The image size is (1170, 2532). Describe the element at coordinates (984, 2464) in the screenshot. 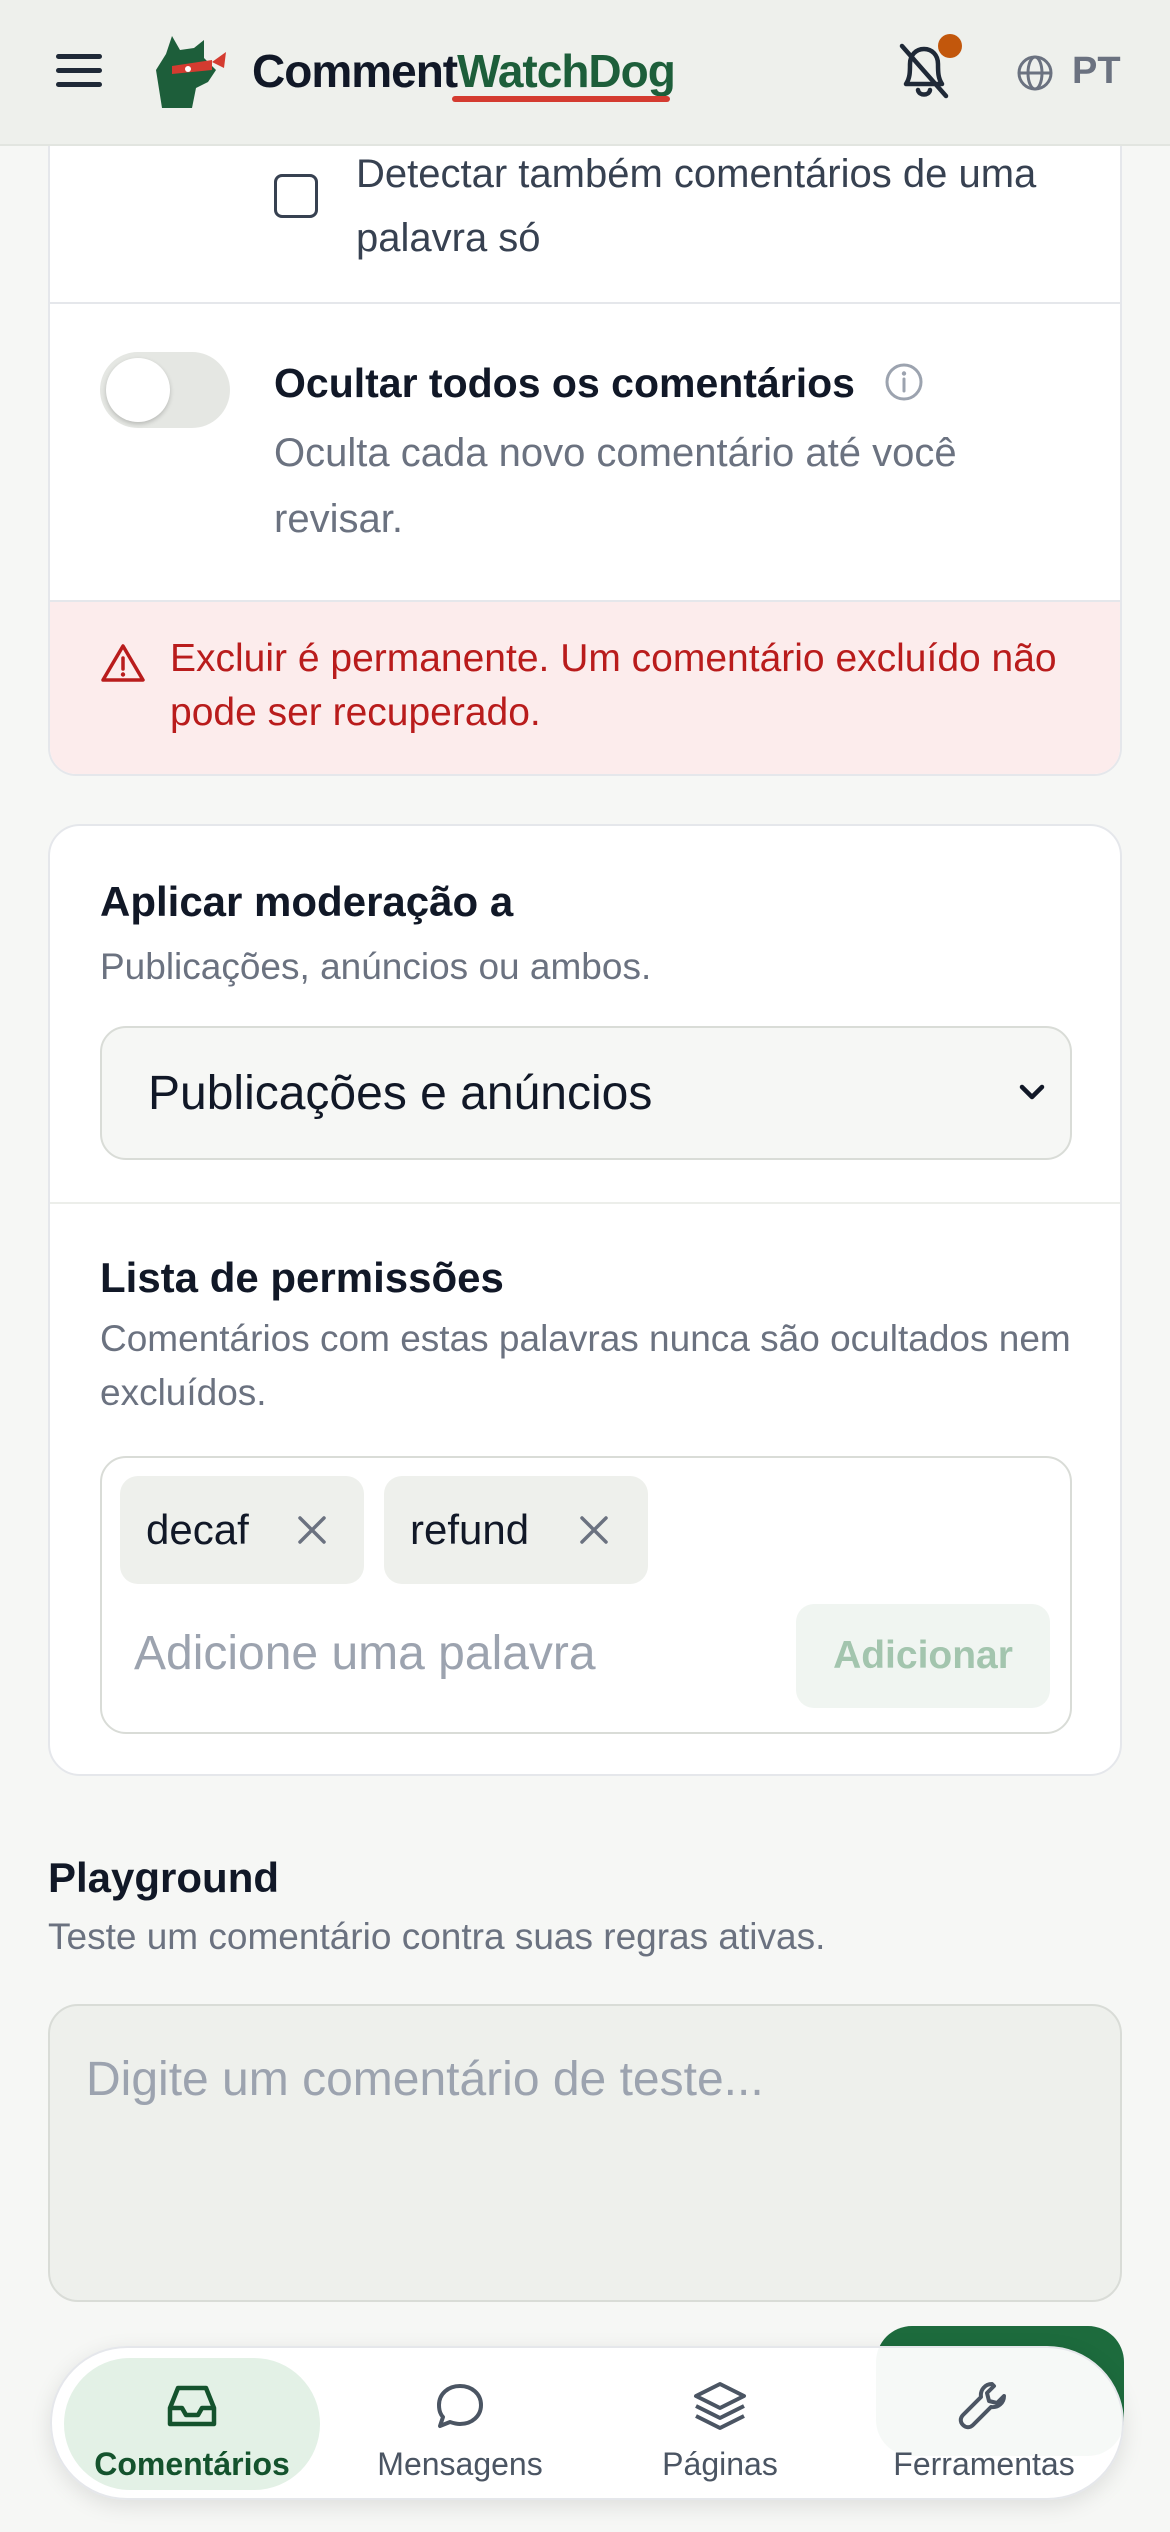

I see `nav-label: Ferramentas` at that location.